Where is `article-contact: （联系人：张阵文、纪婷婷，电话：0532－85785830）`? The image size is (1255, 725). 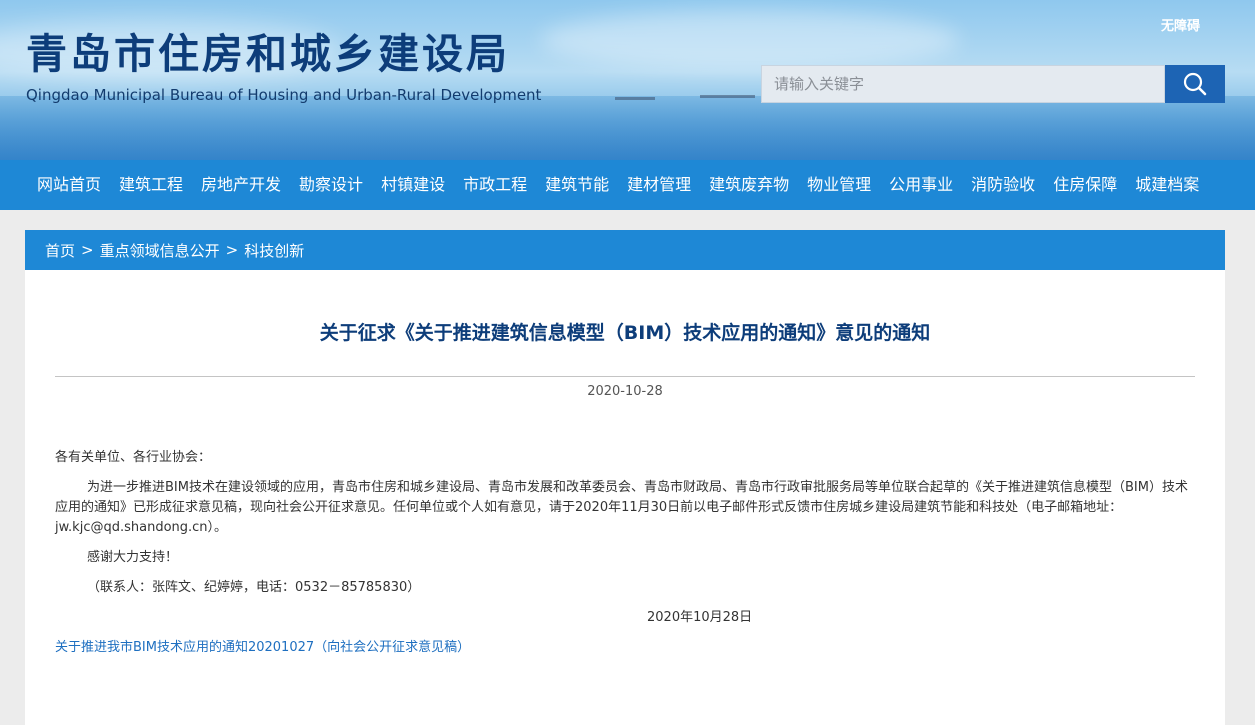
article-contact: （联系人：张阵文、纪婷婷，电话：0532－85785830） is located at coordinates (254, 587).